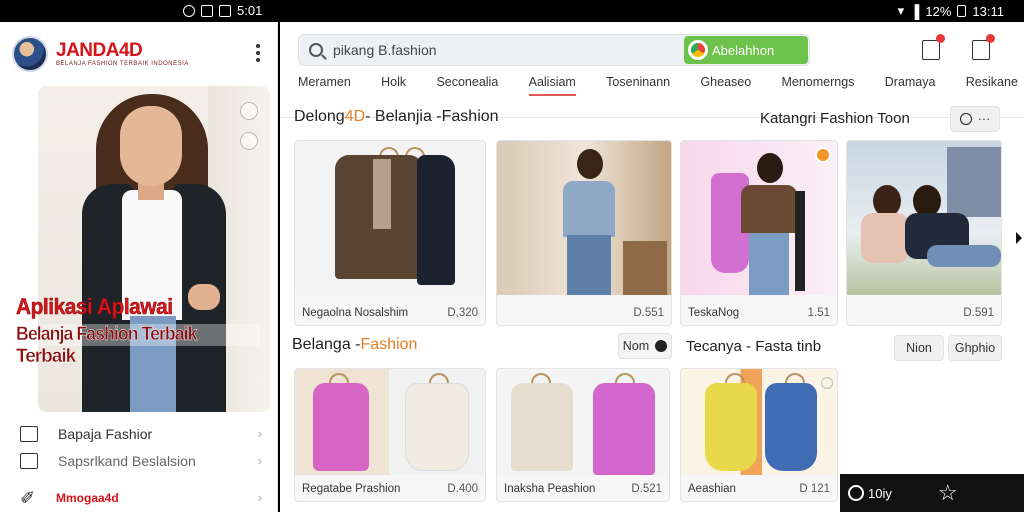 This screenshot has width=1024, height=512. What do you see at coordinates (948, 493) in the screenshot?
I see `star-icon: ☆` at bounding box center [948, 493].